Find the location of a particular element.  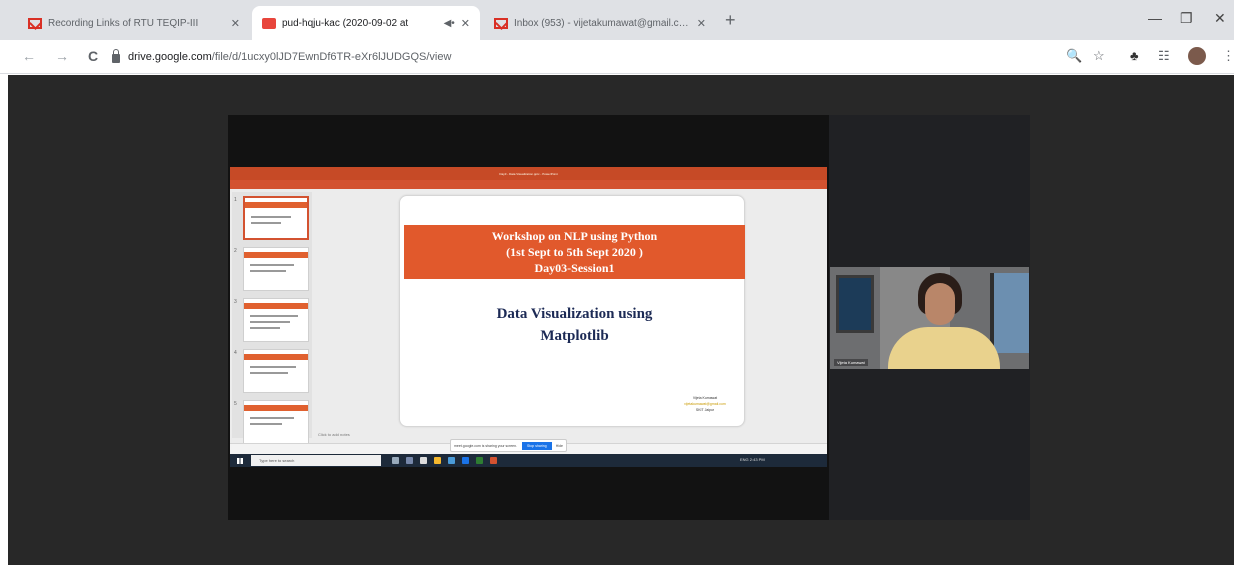

slide-number: 3 is located at coordinates (235, 302).